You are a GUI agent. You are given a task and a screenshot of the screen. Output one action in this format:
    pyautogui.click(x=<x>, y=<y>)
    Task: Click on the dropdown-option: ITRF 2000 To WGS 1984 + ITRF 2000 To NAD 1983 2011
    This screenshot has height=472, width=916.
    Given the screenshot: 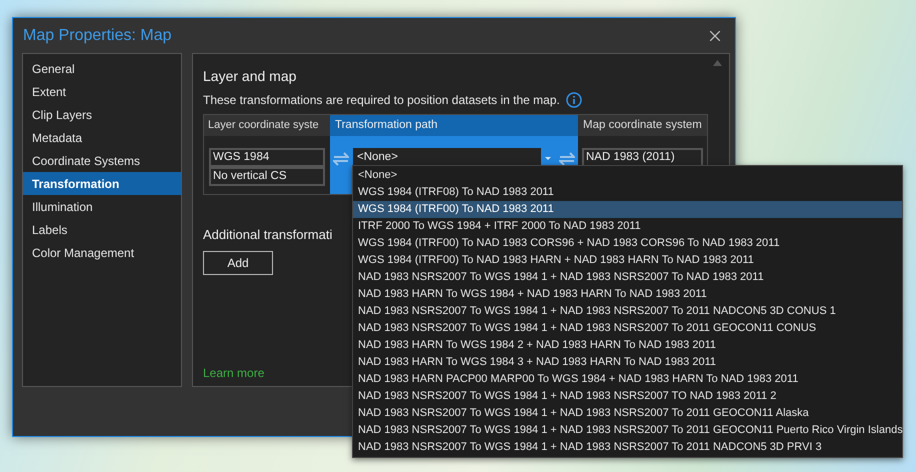 What is the action you would take?
    pyautogui.click(x=627, y=226)
    